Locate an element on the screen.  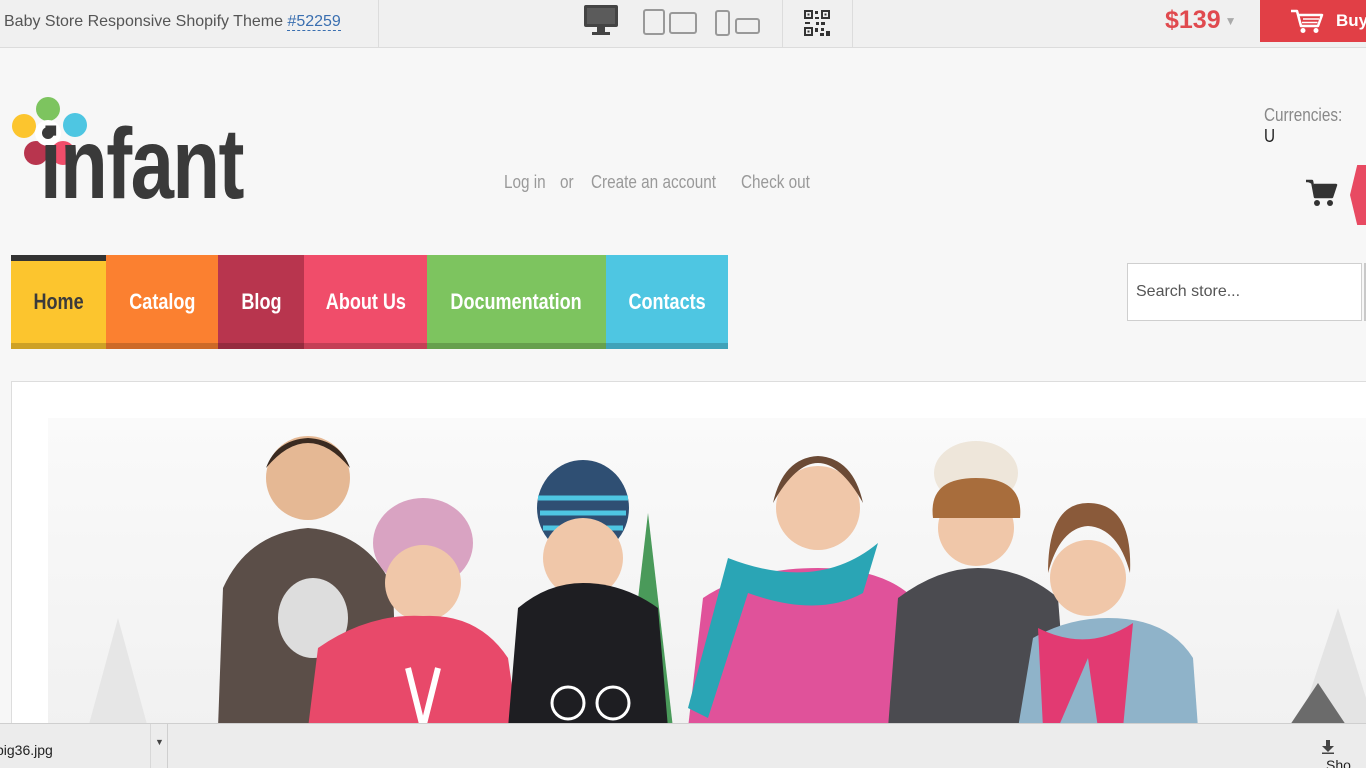
nav-item-label: About Us is located at coordinates (365, 301).